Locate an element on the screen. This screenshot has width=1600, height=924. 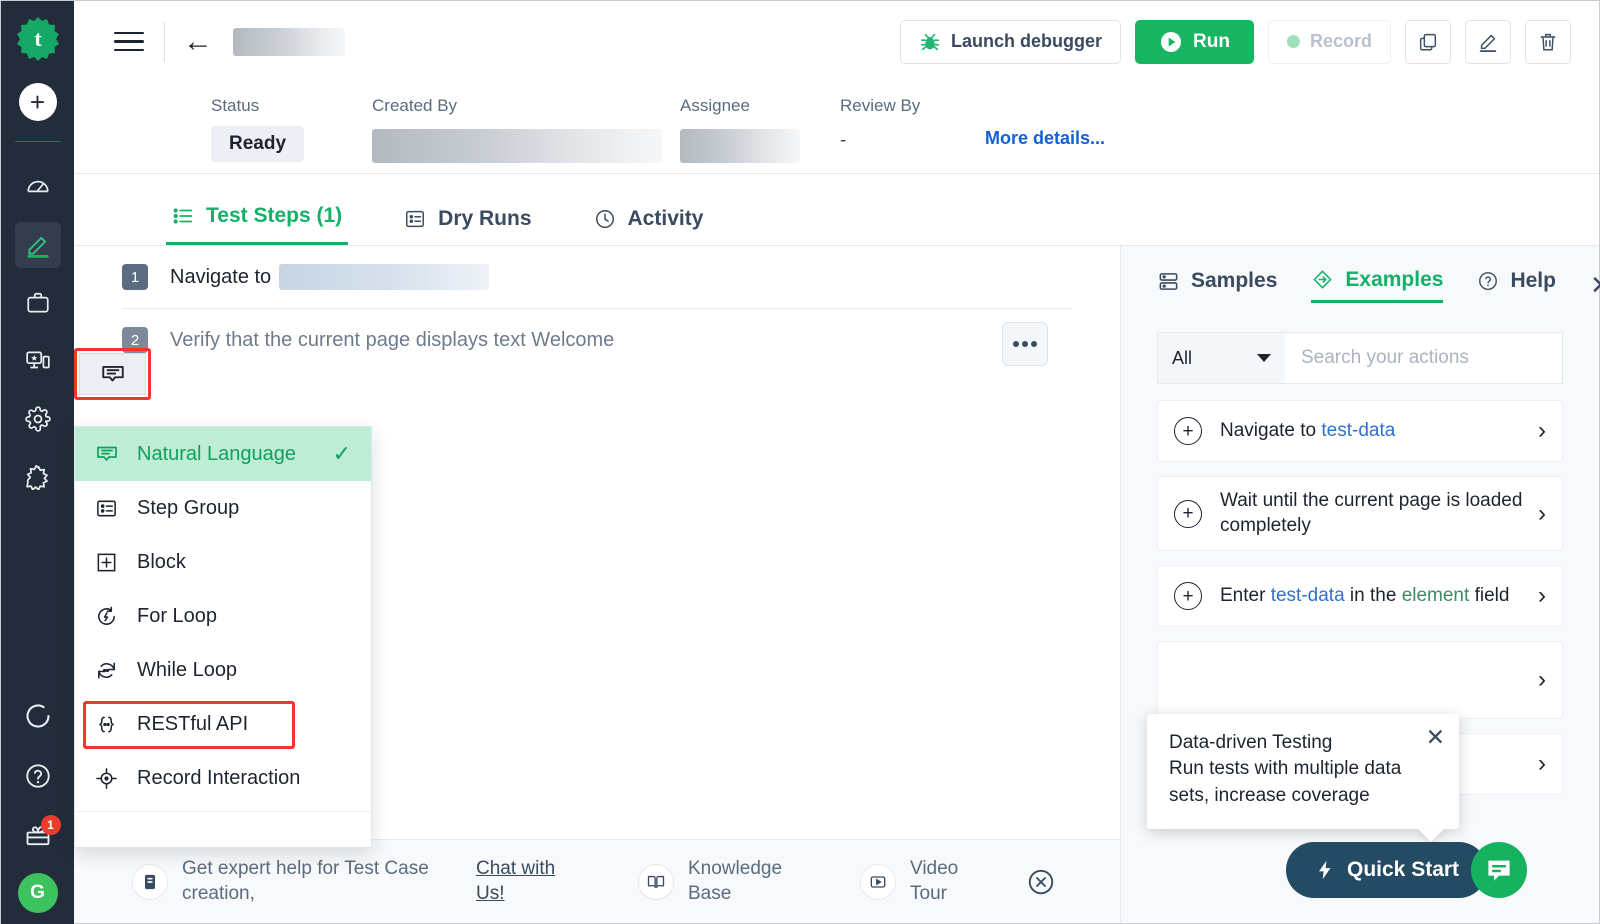
top-bar: ← Launch debugger Run Record is located at coordinates (836, 41).